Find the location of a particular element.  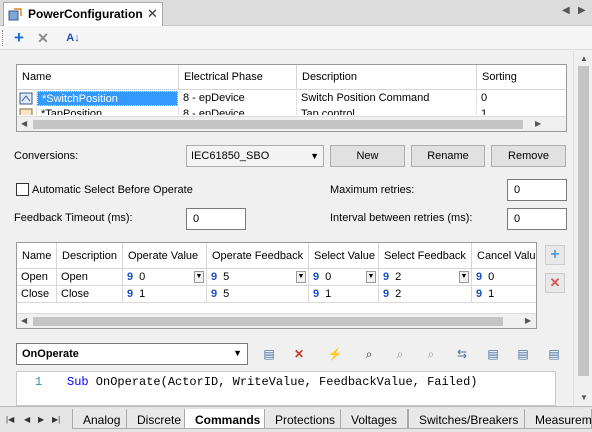

cell-name: *SwitchPosition is located at coordinates (107, 98).